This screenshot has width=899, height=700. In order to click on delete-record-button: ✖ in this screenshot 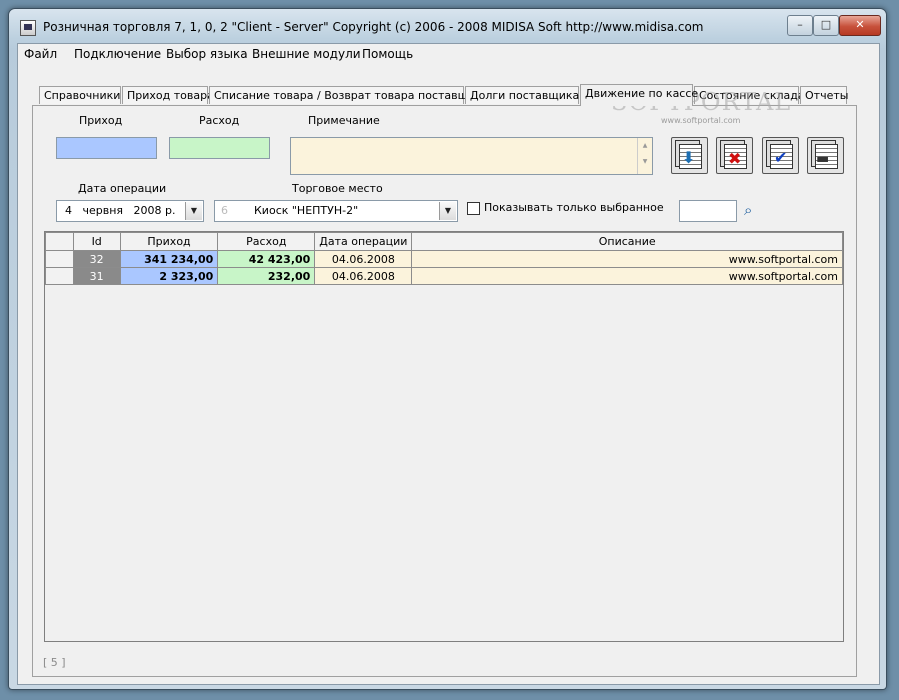, I will do `click(734, 155)`.